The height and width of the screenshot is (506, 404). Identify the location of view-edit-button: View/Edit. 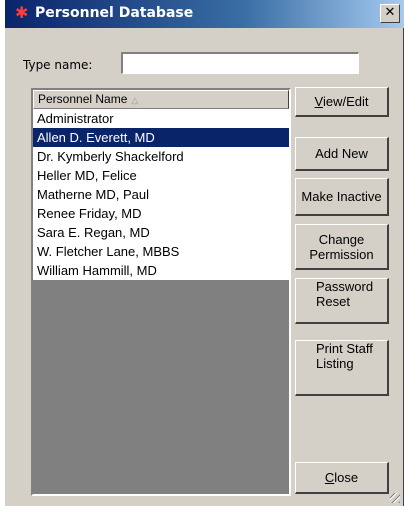
(342, 102).